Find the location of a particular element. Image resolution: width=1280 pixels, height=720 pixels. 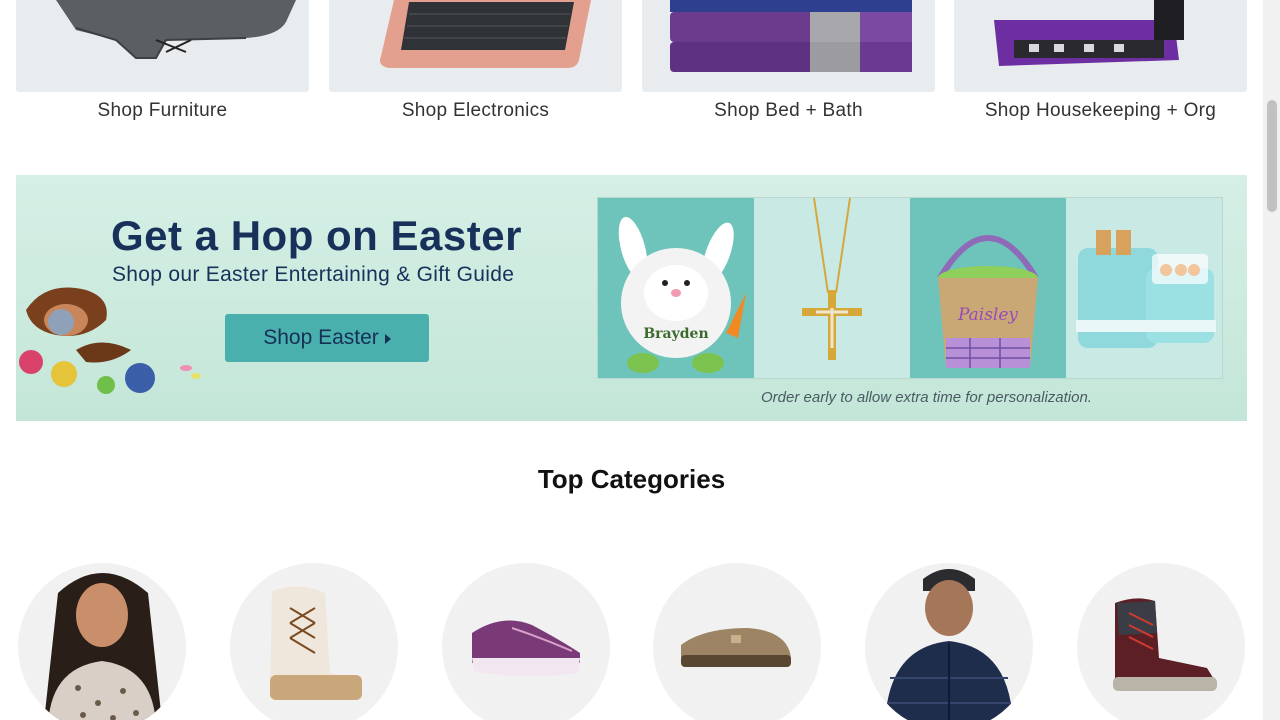

tile-label: Shop Electronics is located at coordinates (475, 111).